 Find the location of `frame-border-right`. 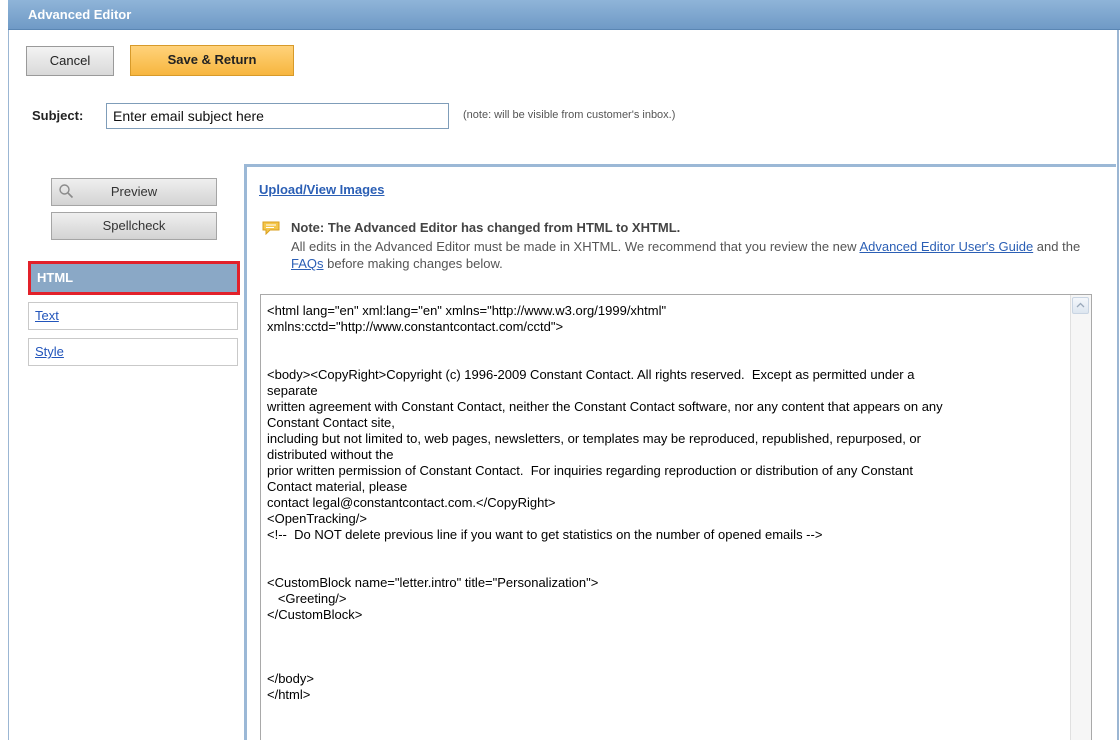

frame-border-right is located at coordinates (1118, 385).